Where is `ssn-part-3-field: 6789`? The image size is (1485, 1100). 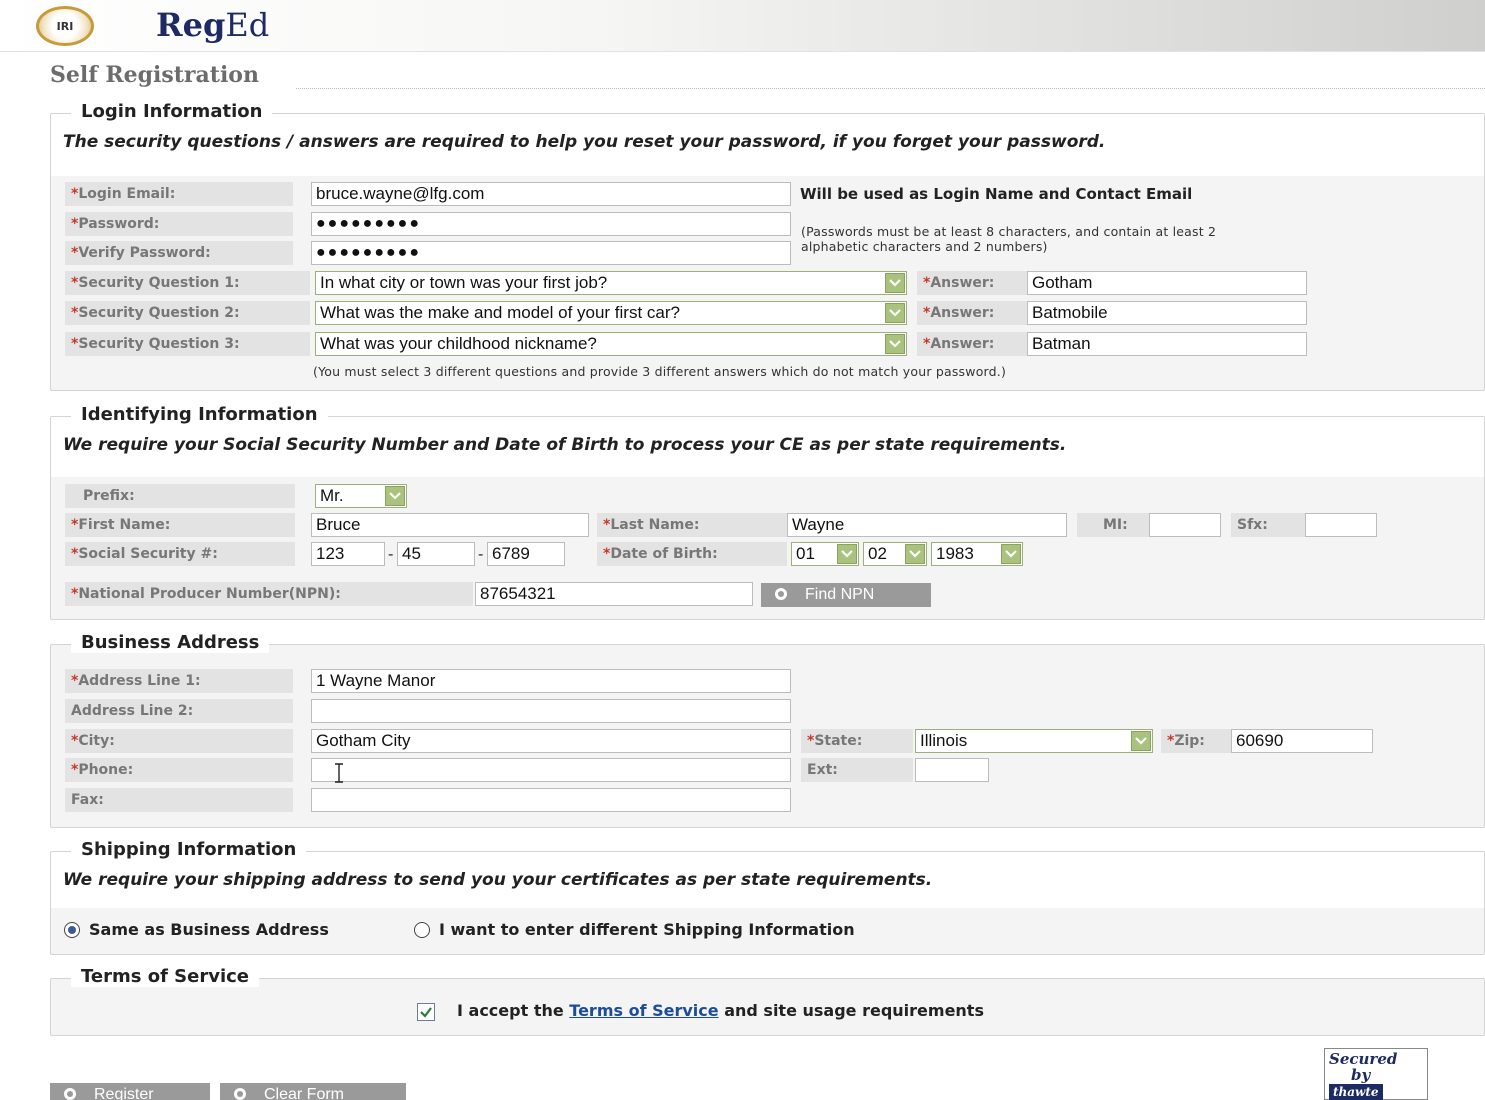
ssn-part-3-field: 6789 is located at coordinates (526, 554).